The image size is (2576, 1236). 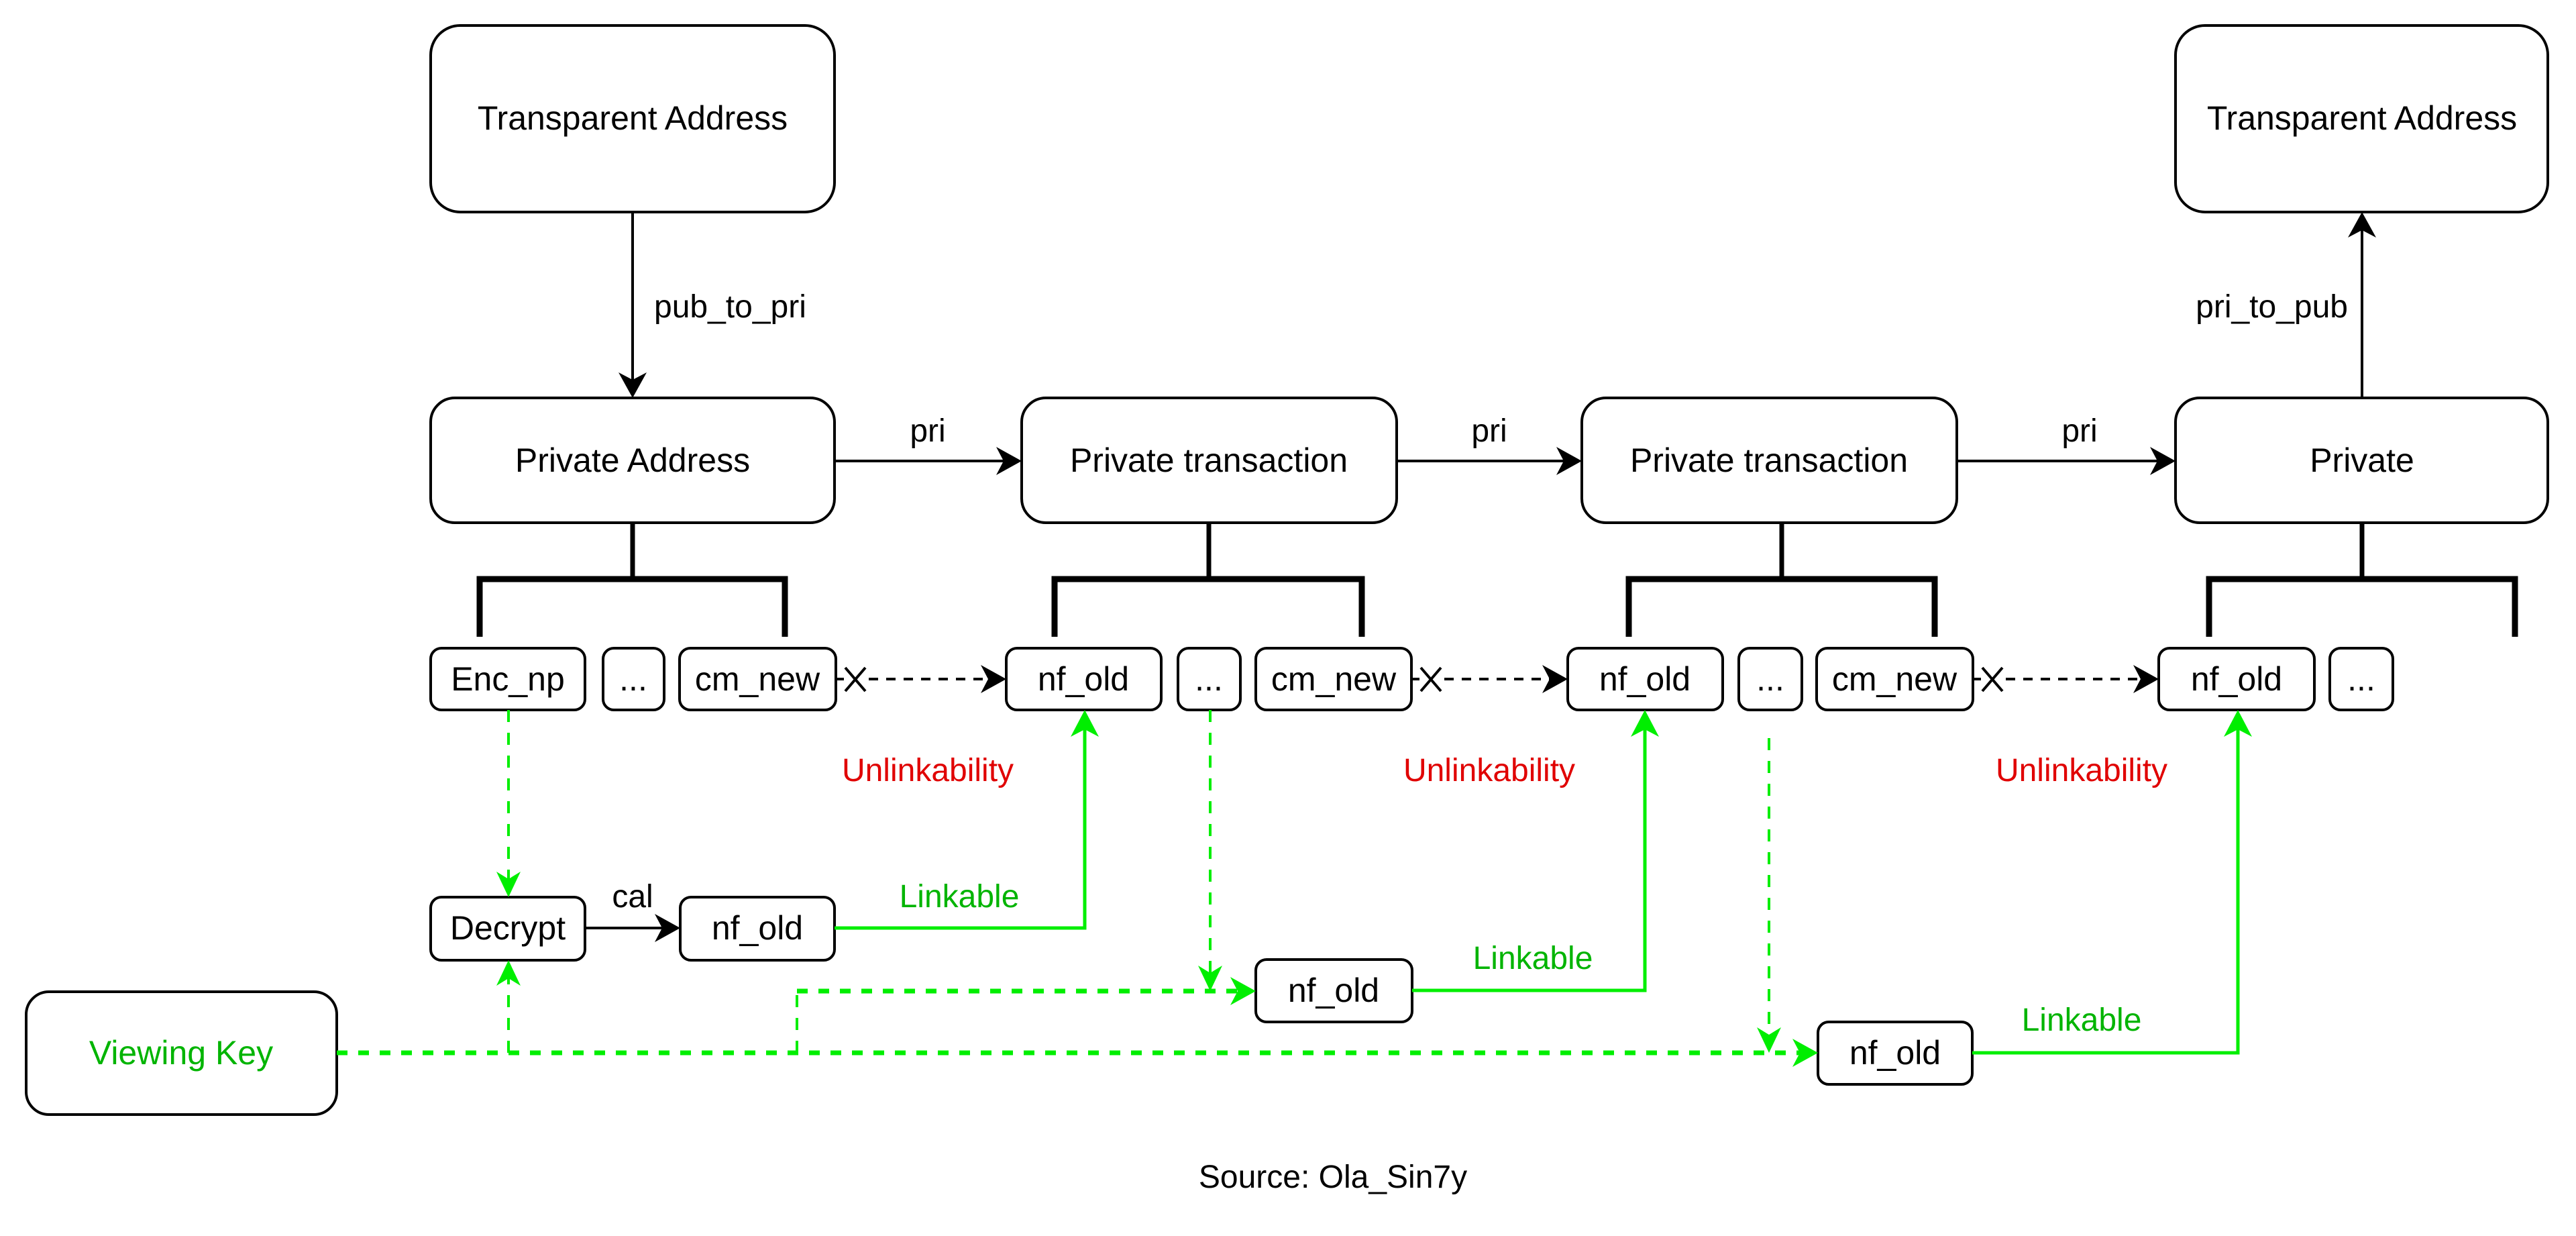 I want to click on node-private-transaction-2: Private transaction, so click(x=1769, y=460).